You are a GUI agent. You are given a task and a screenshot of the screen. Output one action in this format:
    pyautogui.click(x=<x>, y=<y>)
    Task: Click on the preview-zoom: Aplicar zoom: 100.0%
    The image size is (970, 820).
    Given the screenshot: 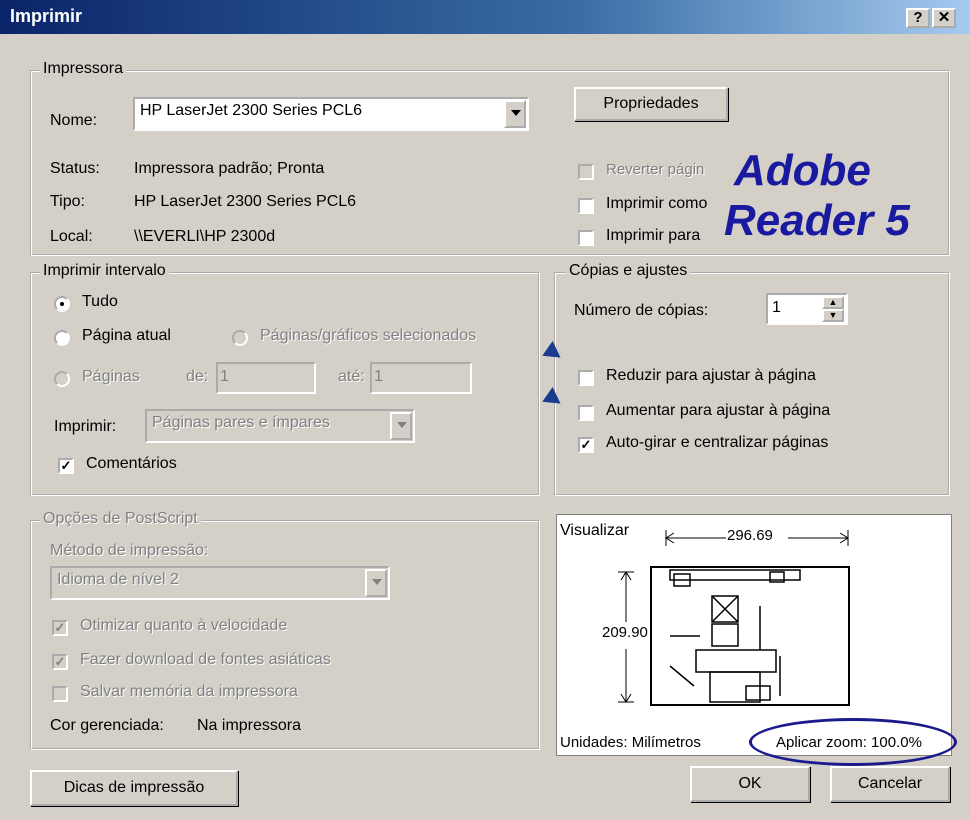 What is the action you would take?
    pyautogui.click(x=849, y=742)
    